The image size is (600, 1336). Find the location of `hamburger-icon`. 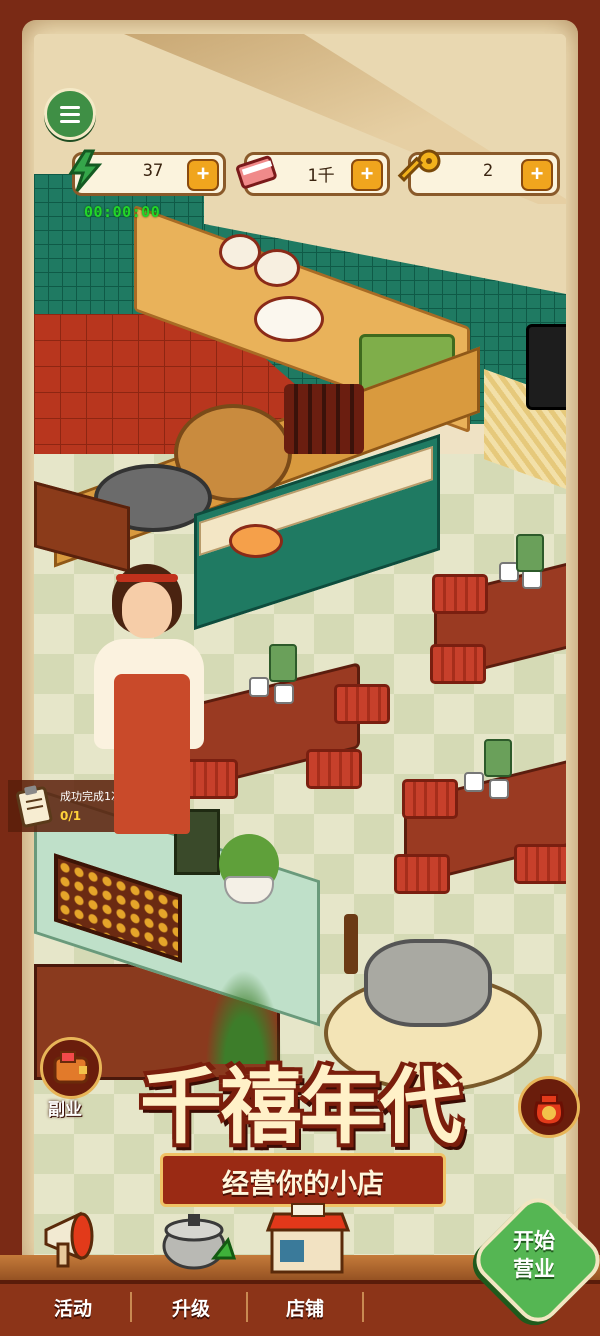

hamburger-icon is located at coordinates (70, 114).